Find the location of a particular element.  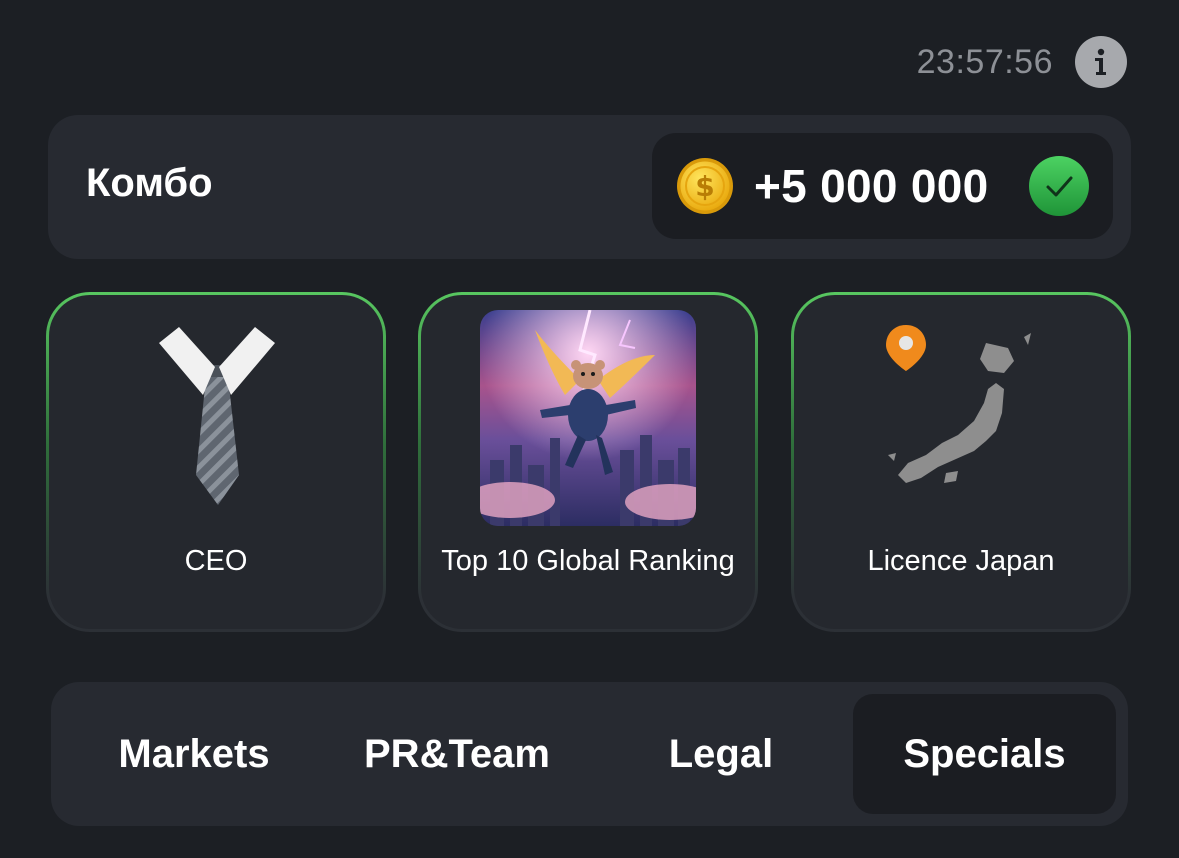

dollar-coin-icon: $ is located at coordinates (705, 186).